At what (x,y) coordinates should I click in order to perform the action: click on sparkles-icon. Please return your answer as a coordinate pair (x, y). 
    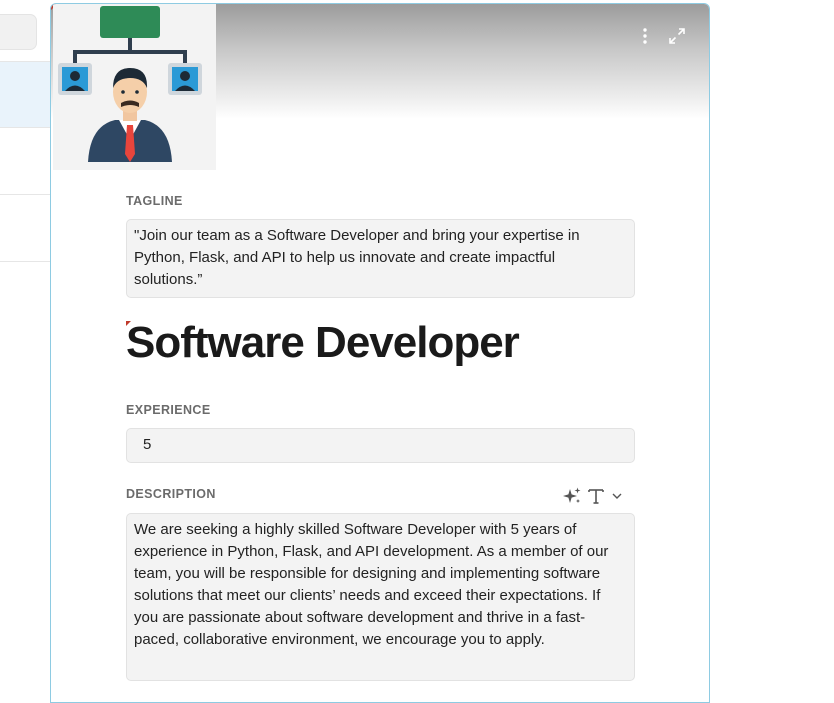
    Looking at the image, I should click on (572, 496).